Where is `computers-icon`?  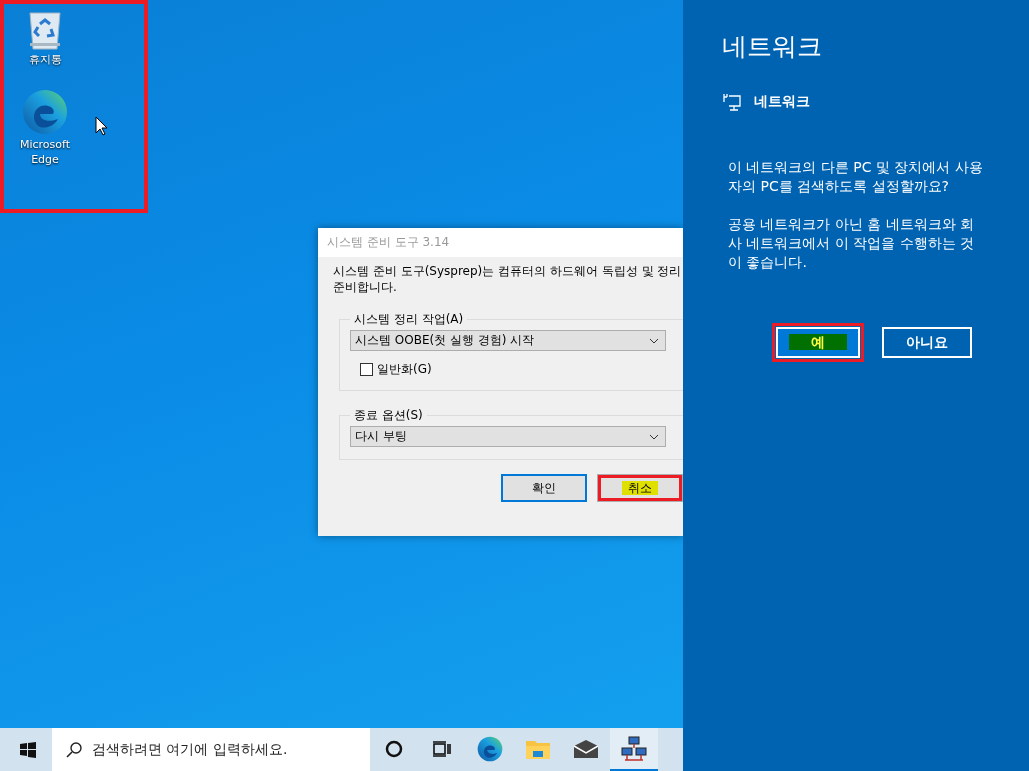 computers-icon is located at coordinates (634, 748).